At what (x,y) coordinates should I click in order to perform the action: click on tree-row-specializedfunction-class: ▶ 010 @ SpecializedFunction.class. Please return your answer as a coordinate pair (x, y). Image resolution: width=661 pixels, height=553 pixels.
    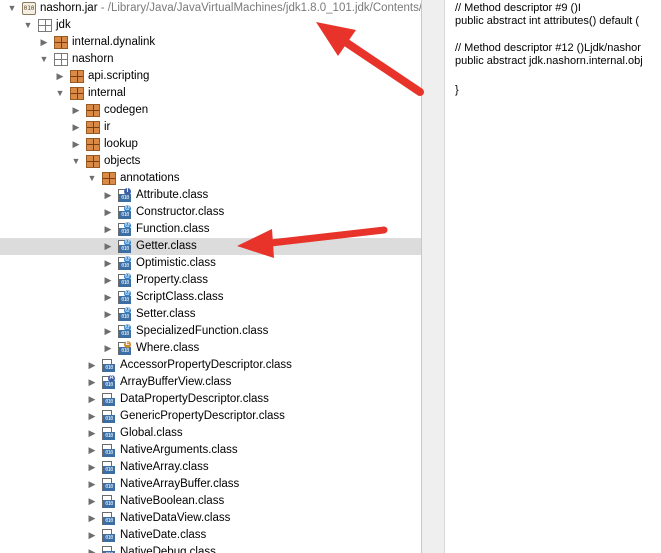
    Looking at the image, I should click on (210, 331).